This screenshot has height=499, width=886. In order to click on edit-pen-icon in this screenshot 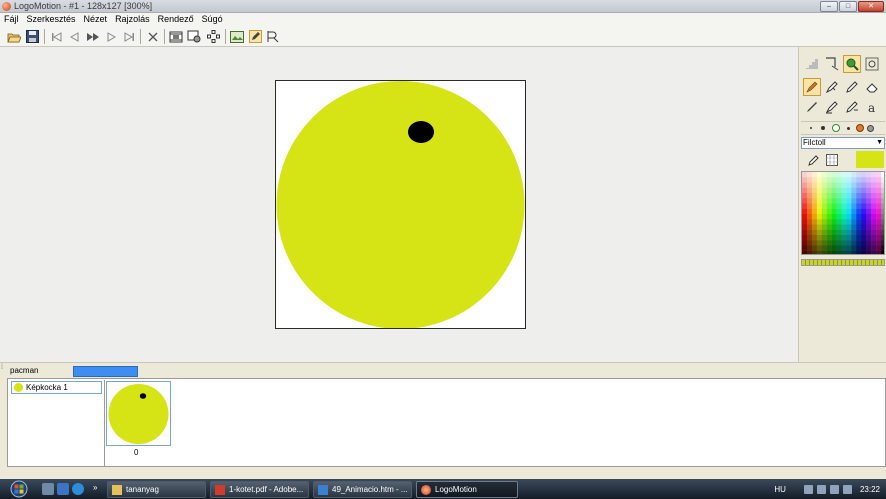, I will do `click(255, 36)`.